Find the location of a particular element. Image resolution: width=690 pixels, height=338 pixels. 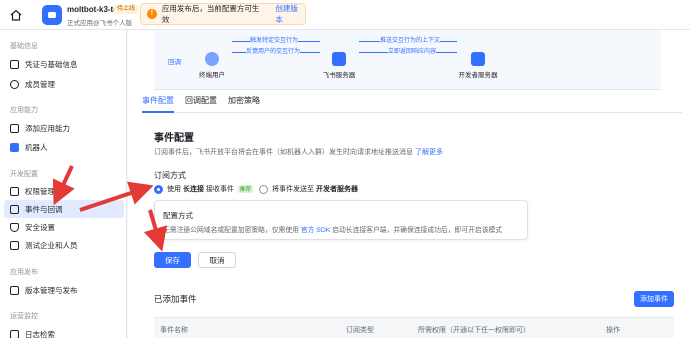

sidebar-item-test: 测试企业和人员 is located at coordinates (64, 245).